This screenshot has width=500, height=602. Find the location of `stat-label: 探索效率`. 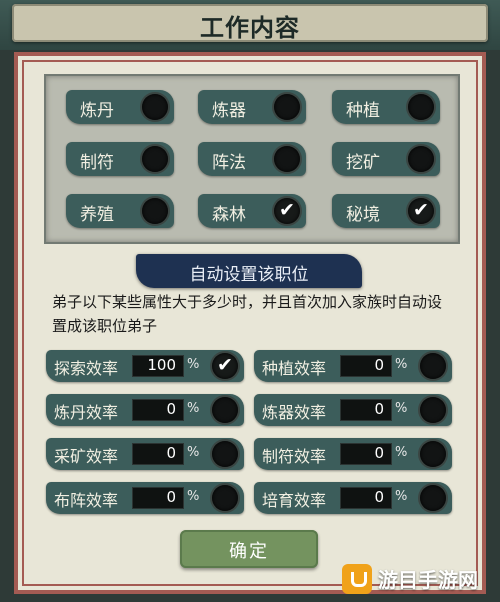

stat-label: 探索效率 is located at coordinates (86, 368).